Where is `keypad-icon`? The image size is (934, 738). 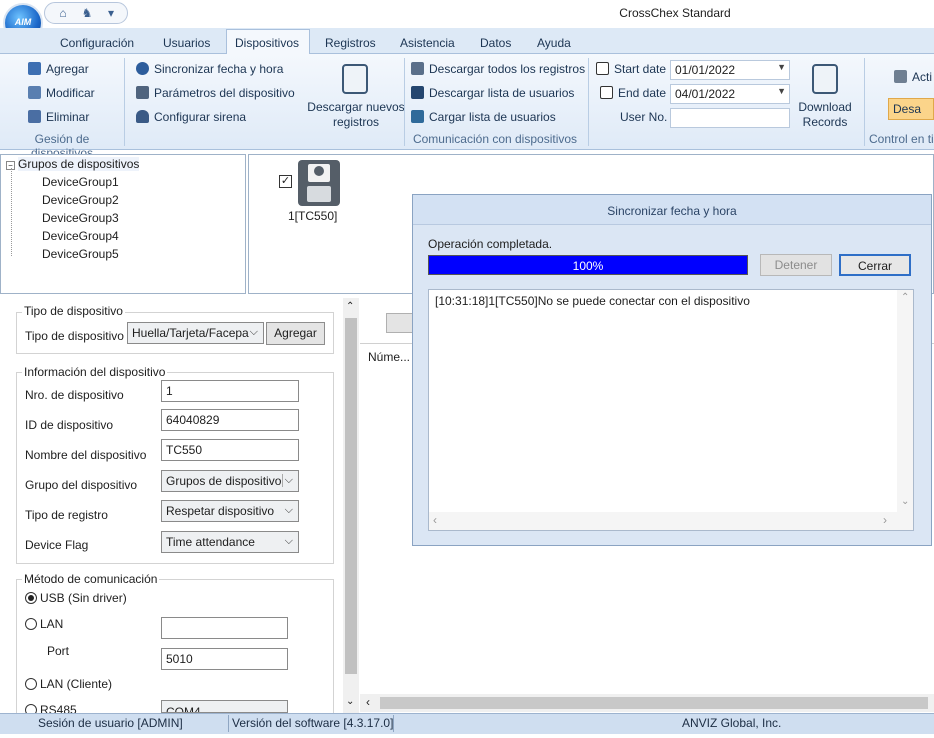
keypad-icon is located at coordinates (319, 194).